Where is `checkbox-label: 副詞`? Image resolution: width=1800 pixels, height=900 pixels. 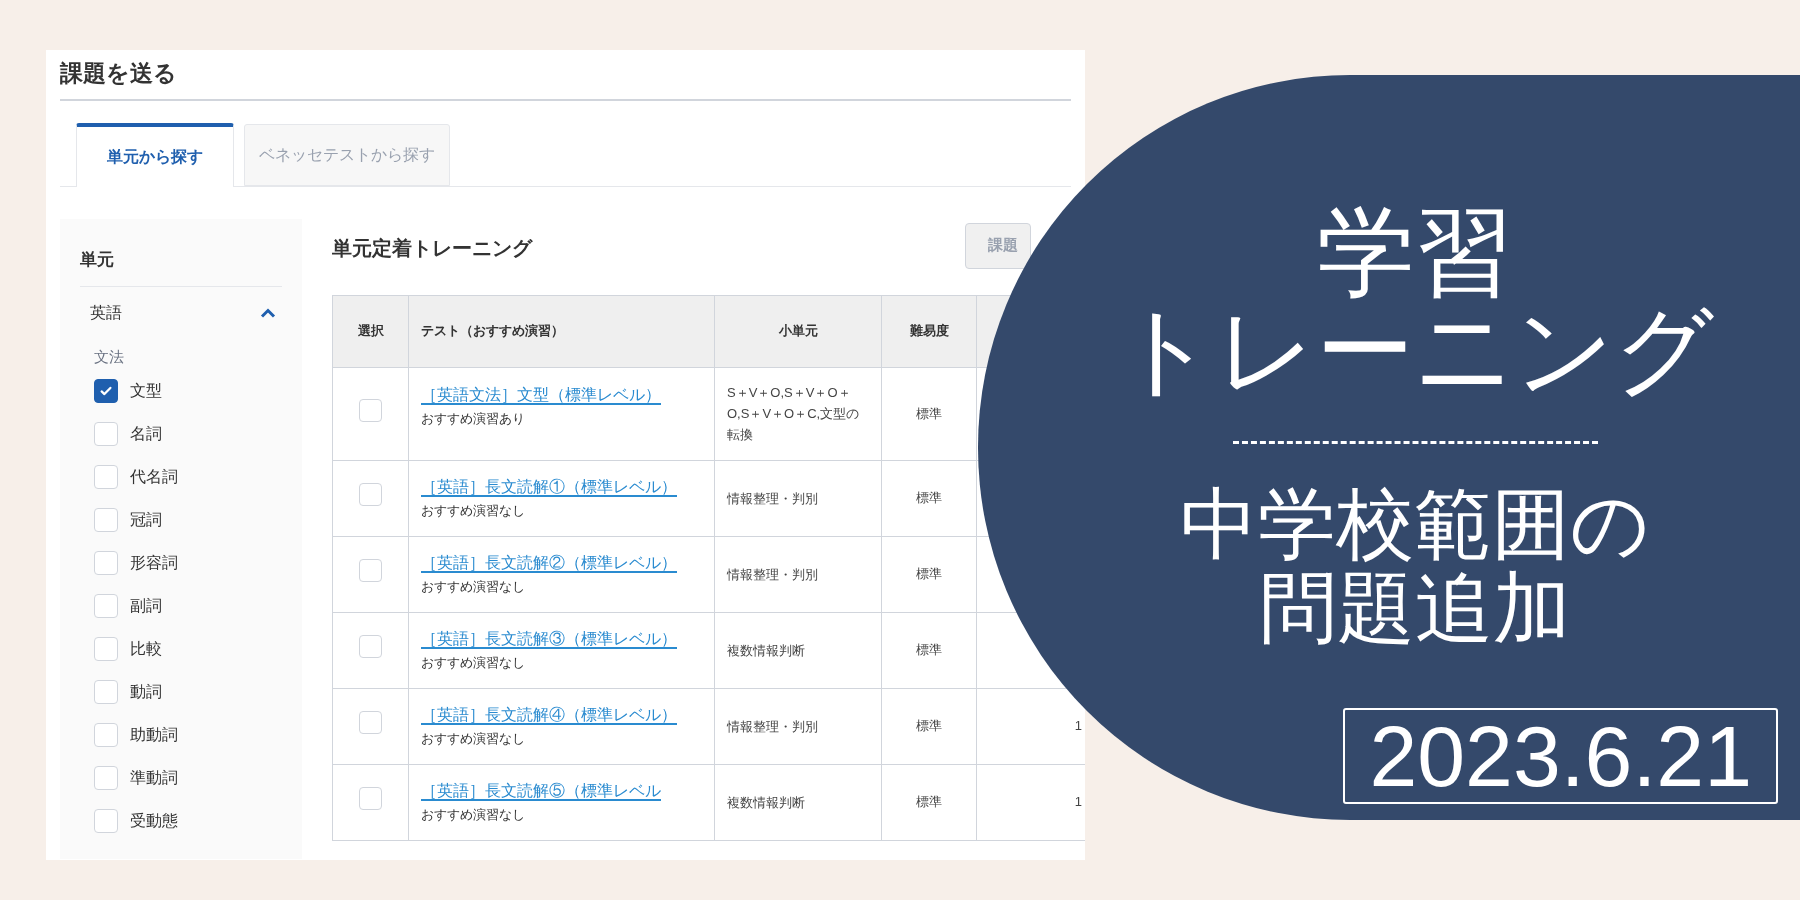
checkbox-label: 副詞 is located at coordinates (146, 606).